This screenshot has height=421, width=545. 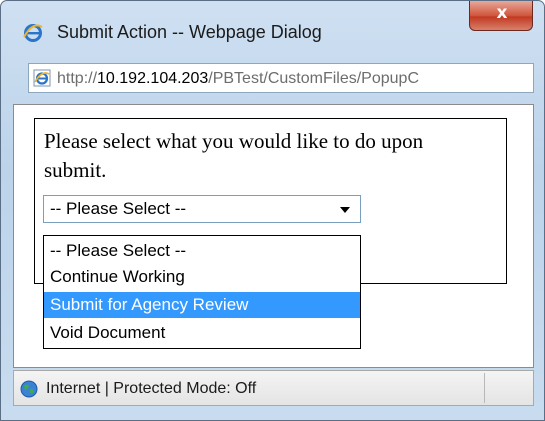 I want to click on dialog-title: Submit Action -- Webpage Dialog, so click(x=189, y=32).